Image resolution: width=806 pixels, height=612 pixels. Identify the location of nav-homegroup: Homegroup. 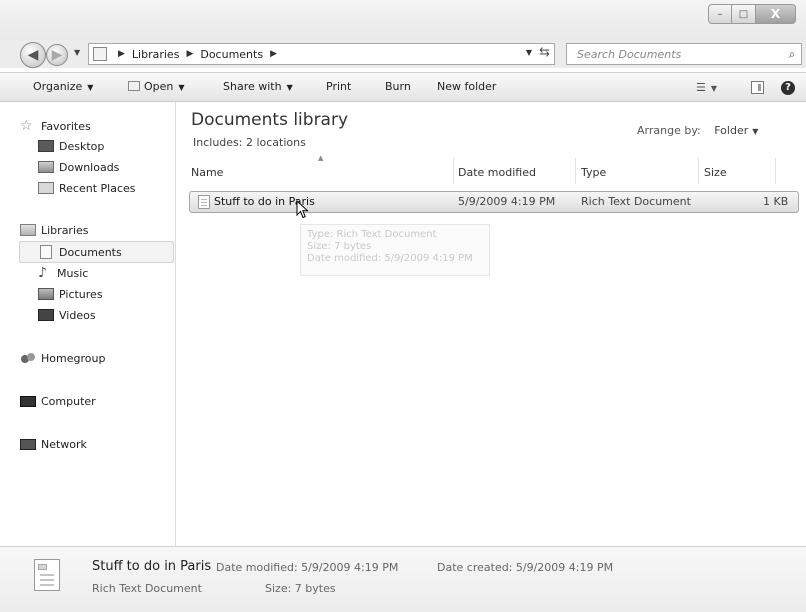
(62, 358).